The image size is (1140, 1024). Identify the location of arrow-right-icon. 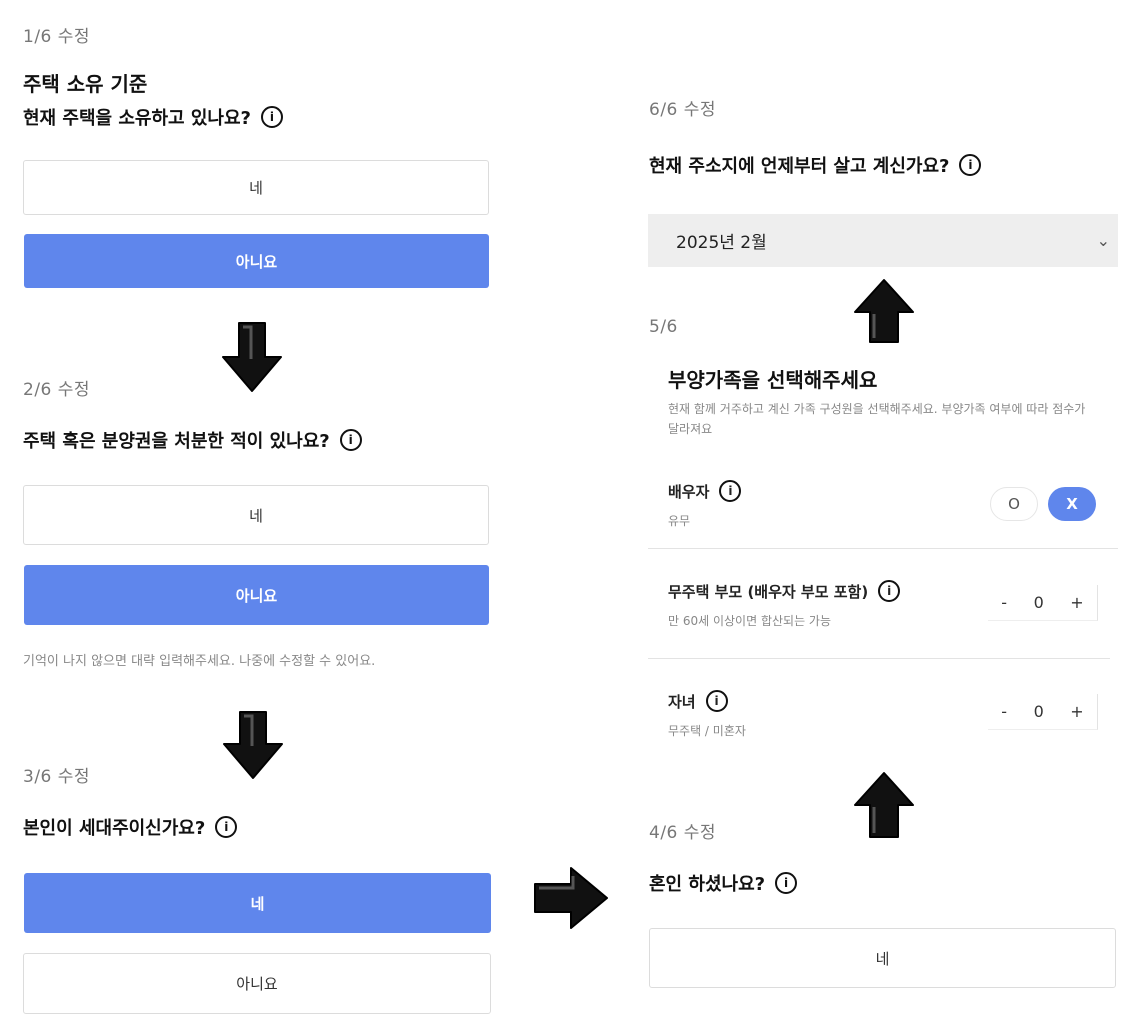
(571, 898).